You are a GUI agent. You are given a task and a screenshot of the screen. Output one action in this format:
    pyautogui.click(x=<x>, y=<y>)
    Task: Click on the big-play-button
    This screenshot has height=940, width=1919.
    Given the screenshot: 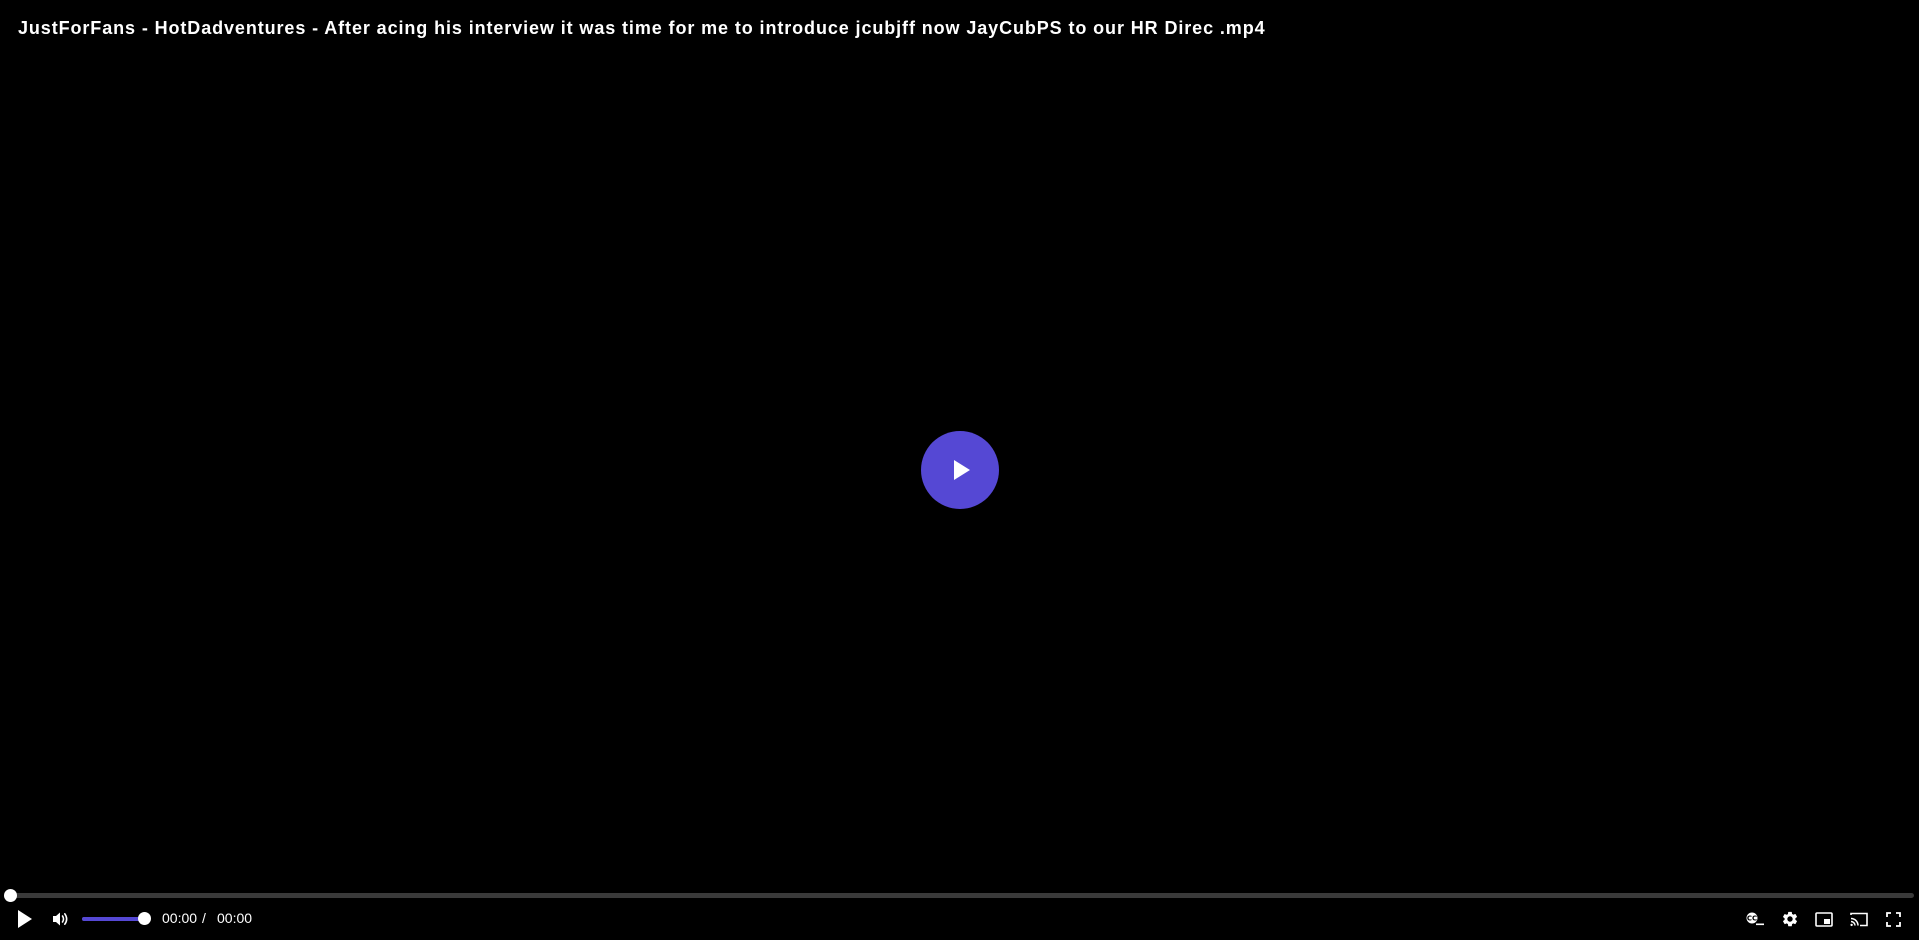 What is the action you would take?
    pyautogui.click(x=960, y=470)
    